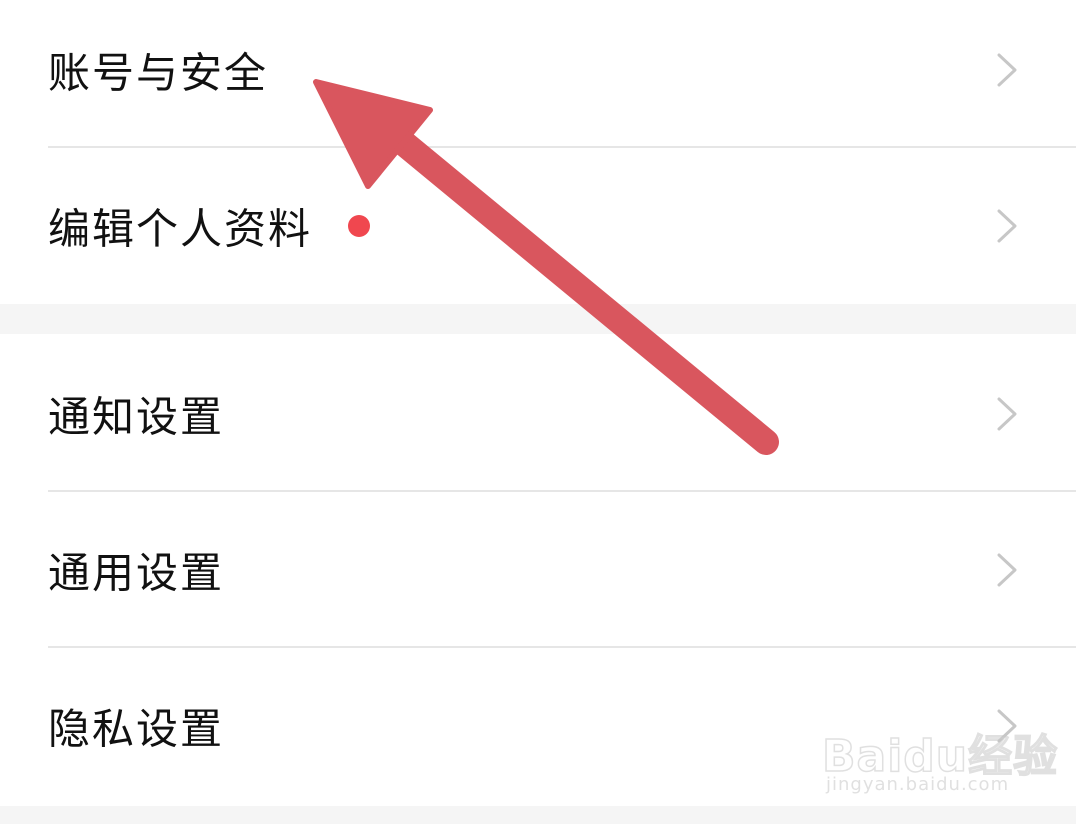 The image size is (1076, 824). I want to click on settings-item-label: 账号与安全, so click(158, 73).